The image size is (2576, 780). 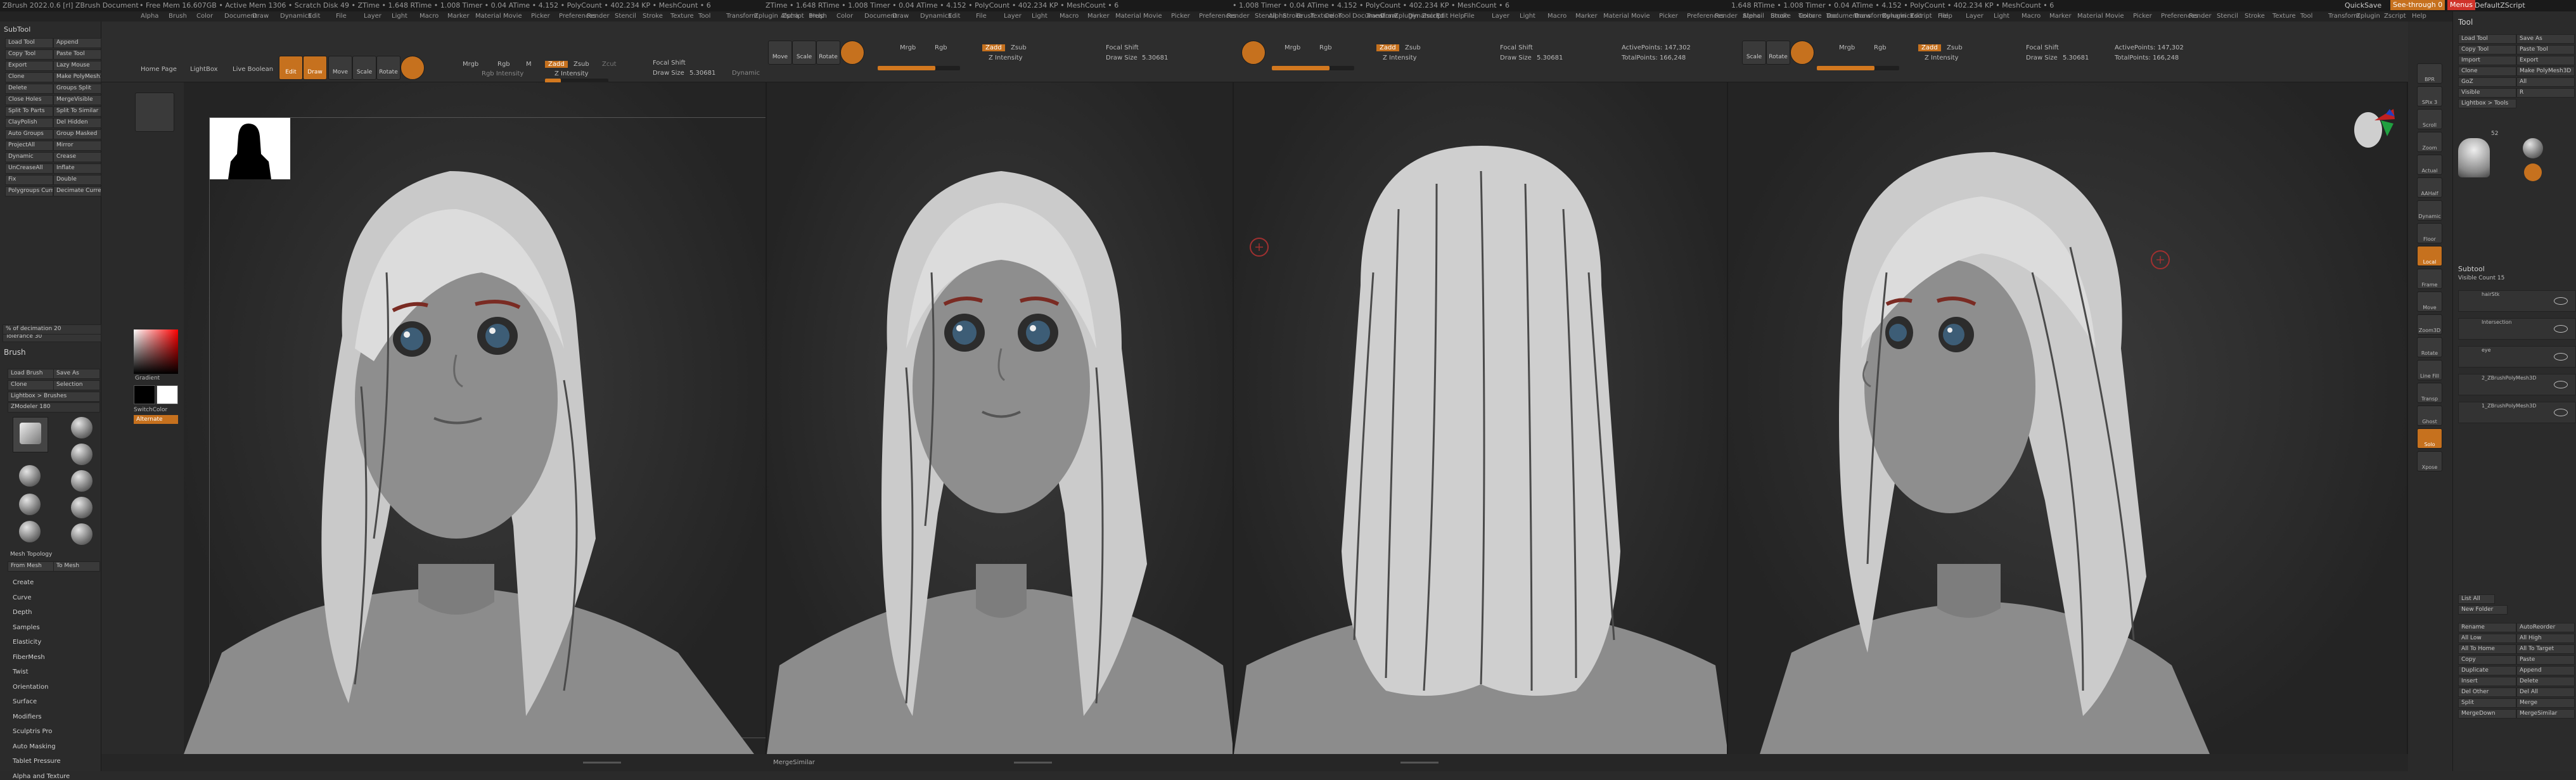 What do you see at coordinates (30, 434) in the screenshot?
I see `current-brush-thumbnail` at bounding box center [30, 434].